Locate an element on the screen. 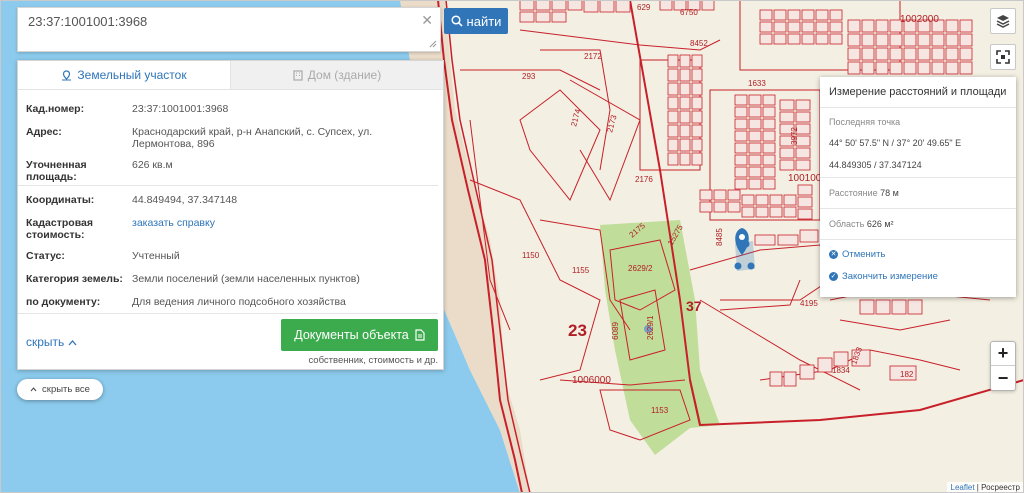  layers-button is located at coordinates (1003, 21).